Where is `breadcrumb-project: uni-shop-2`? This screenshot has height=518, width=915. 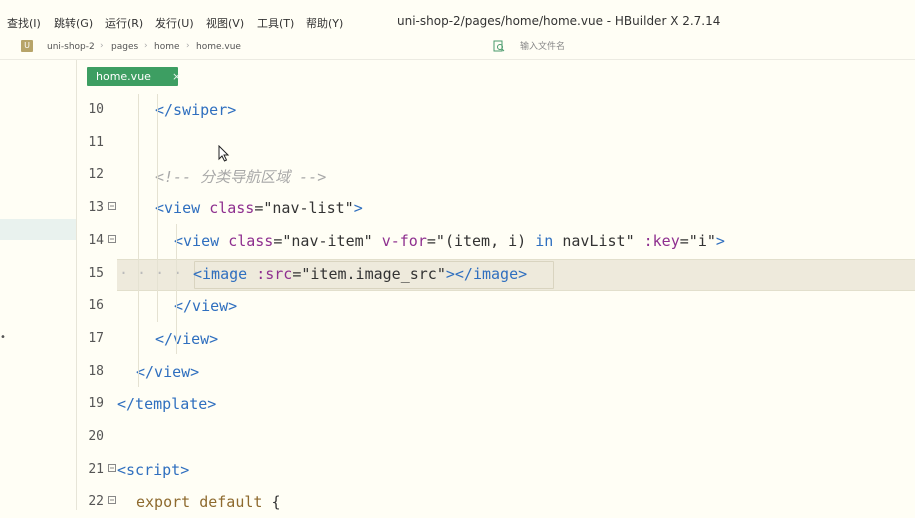
breadcrumb-project: uni-shop-2 is located at coordinates (71, 47).